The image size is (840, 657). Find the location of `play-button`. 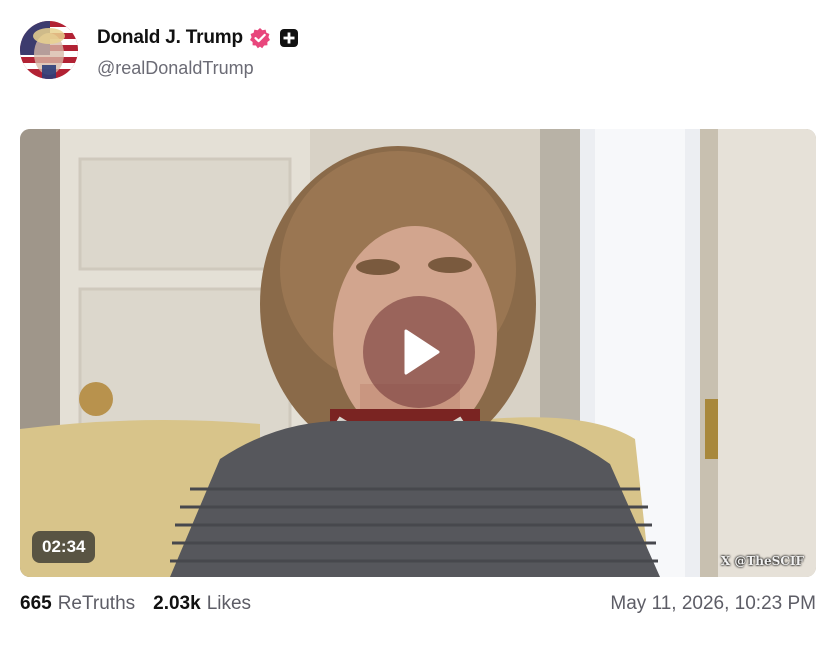

play-button is located at coordinates (419, 352).